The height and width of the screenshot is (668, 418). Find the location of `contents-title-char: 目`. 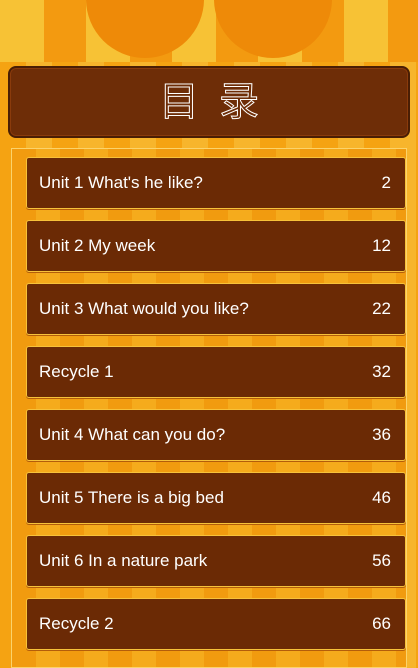

contents-title-char: 目 is located at coordinates (179, 102).